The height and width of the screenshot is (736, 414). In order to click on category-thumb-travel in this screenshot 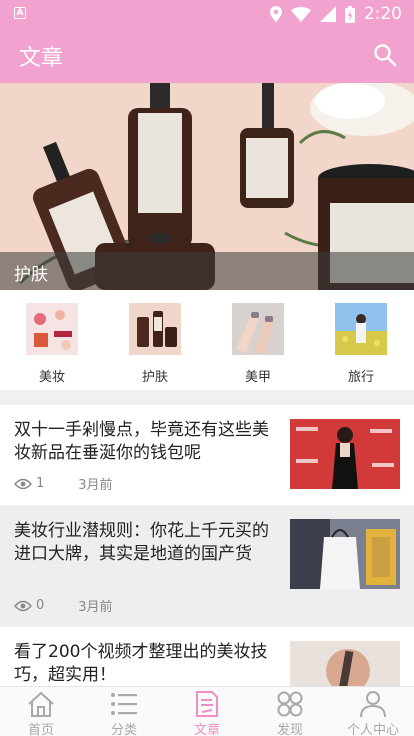, I will do `click(361, 329)`.